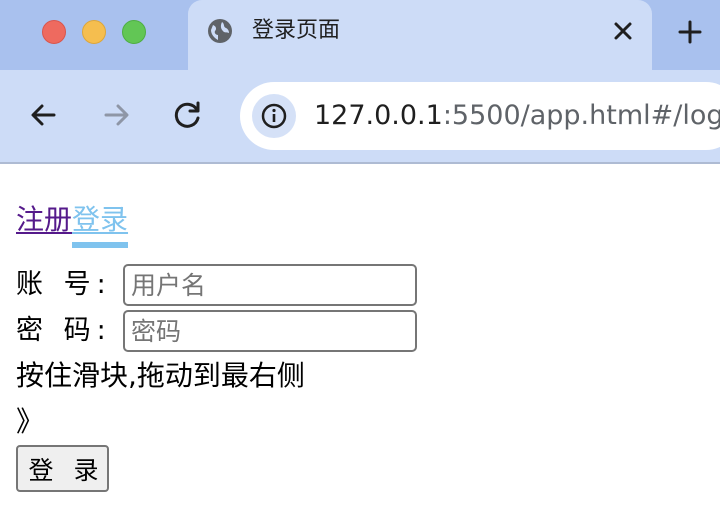 Image resolution: width=720 pixels, height=526 pixels. I want to click on account-row: 账 号:, so click(216, 285).